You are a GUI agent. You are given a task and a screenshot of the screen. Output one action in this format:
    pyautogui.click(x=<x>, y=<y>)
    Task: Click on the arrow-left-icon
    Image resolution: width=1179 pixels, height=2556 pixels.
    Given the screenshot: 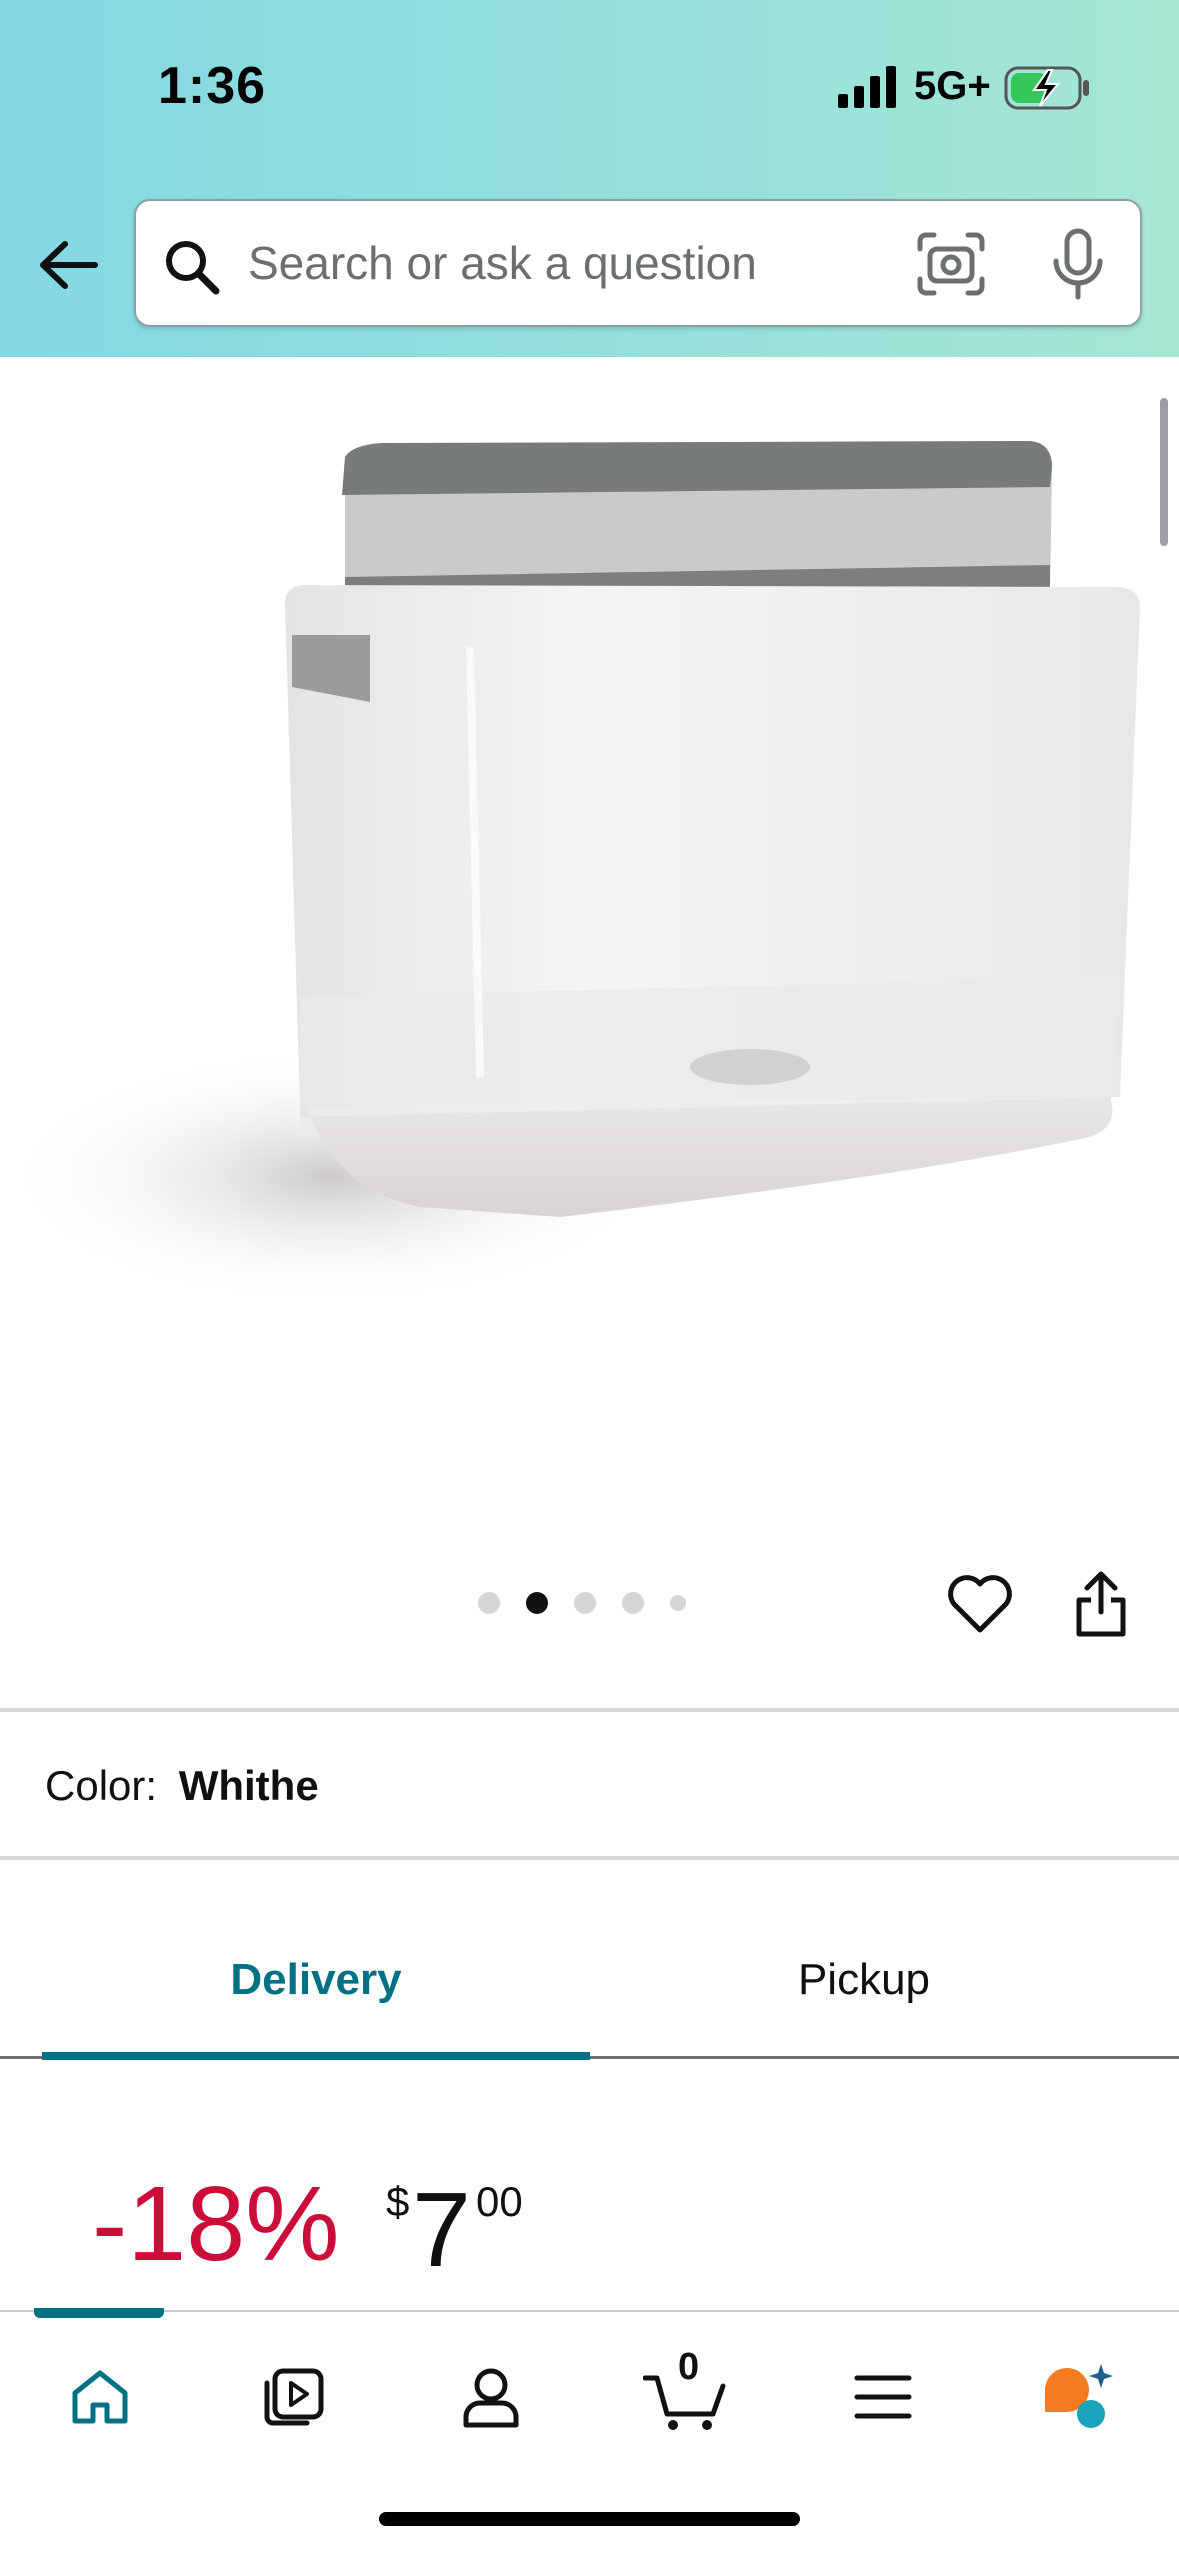 What is the action you would take?
    pyautogui.click(x=69, y=265)
    